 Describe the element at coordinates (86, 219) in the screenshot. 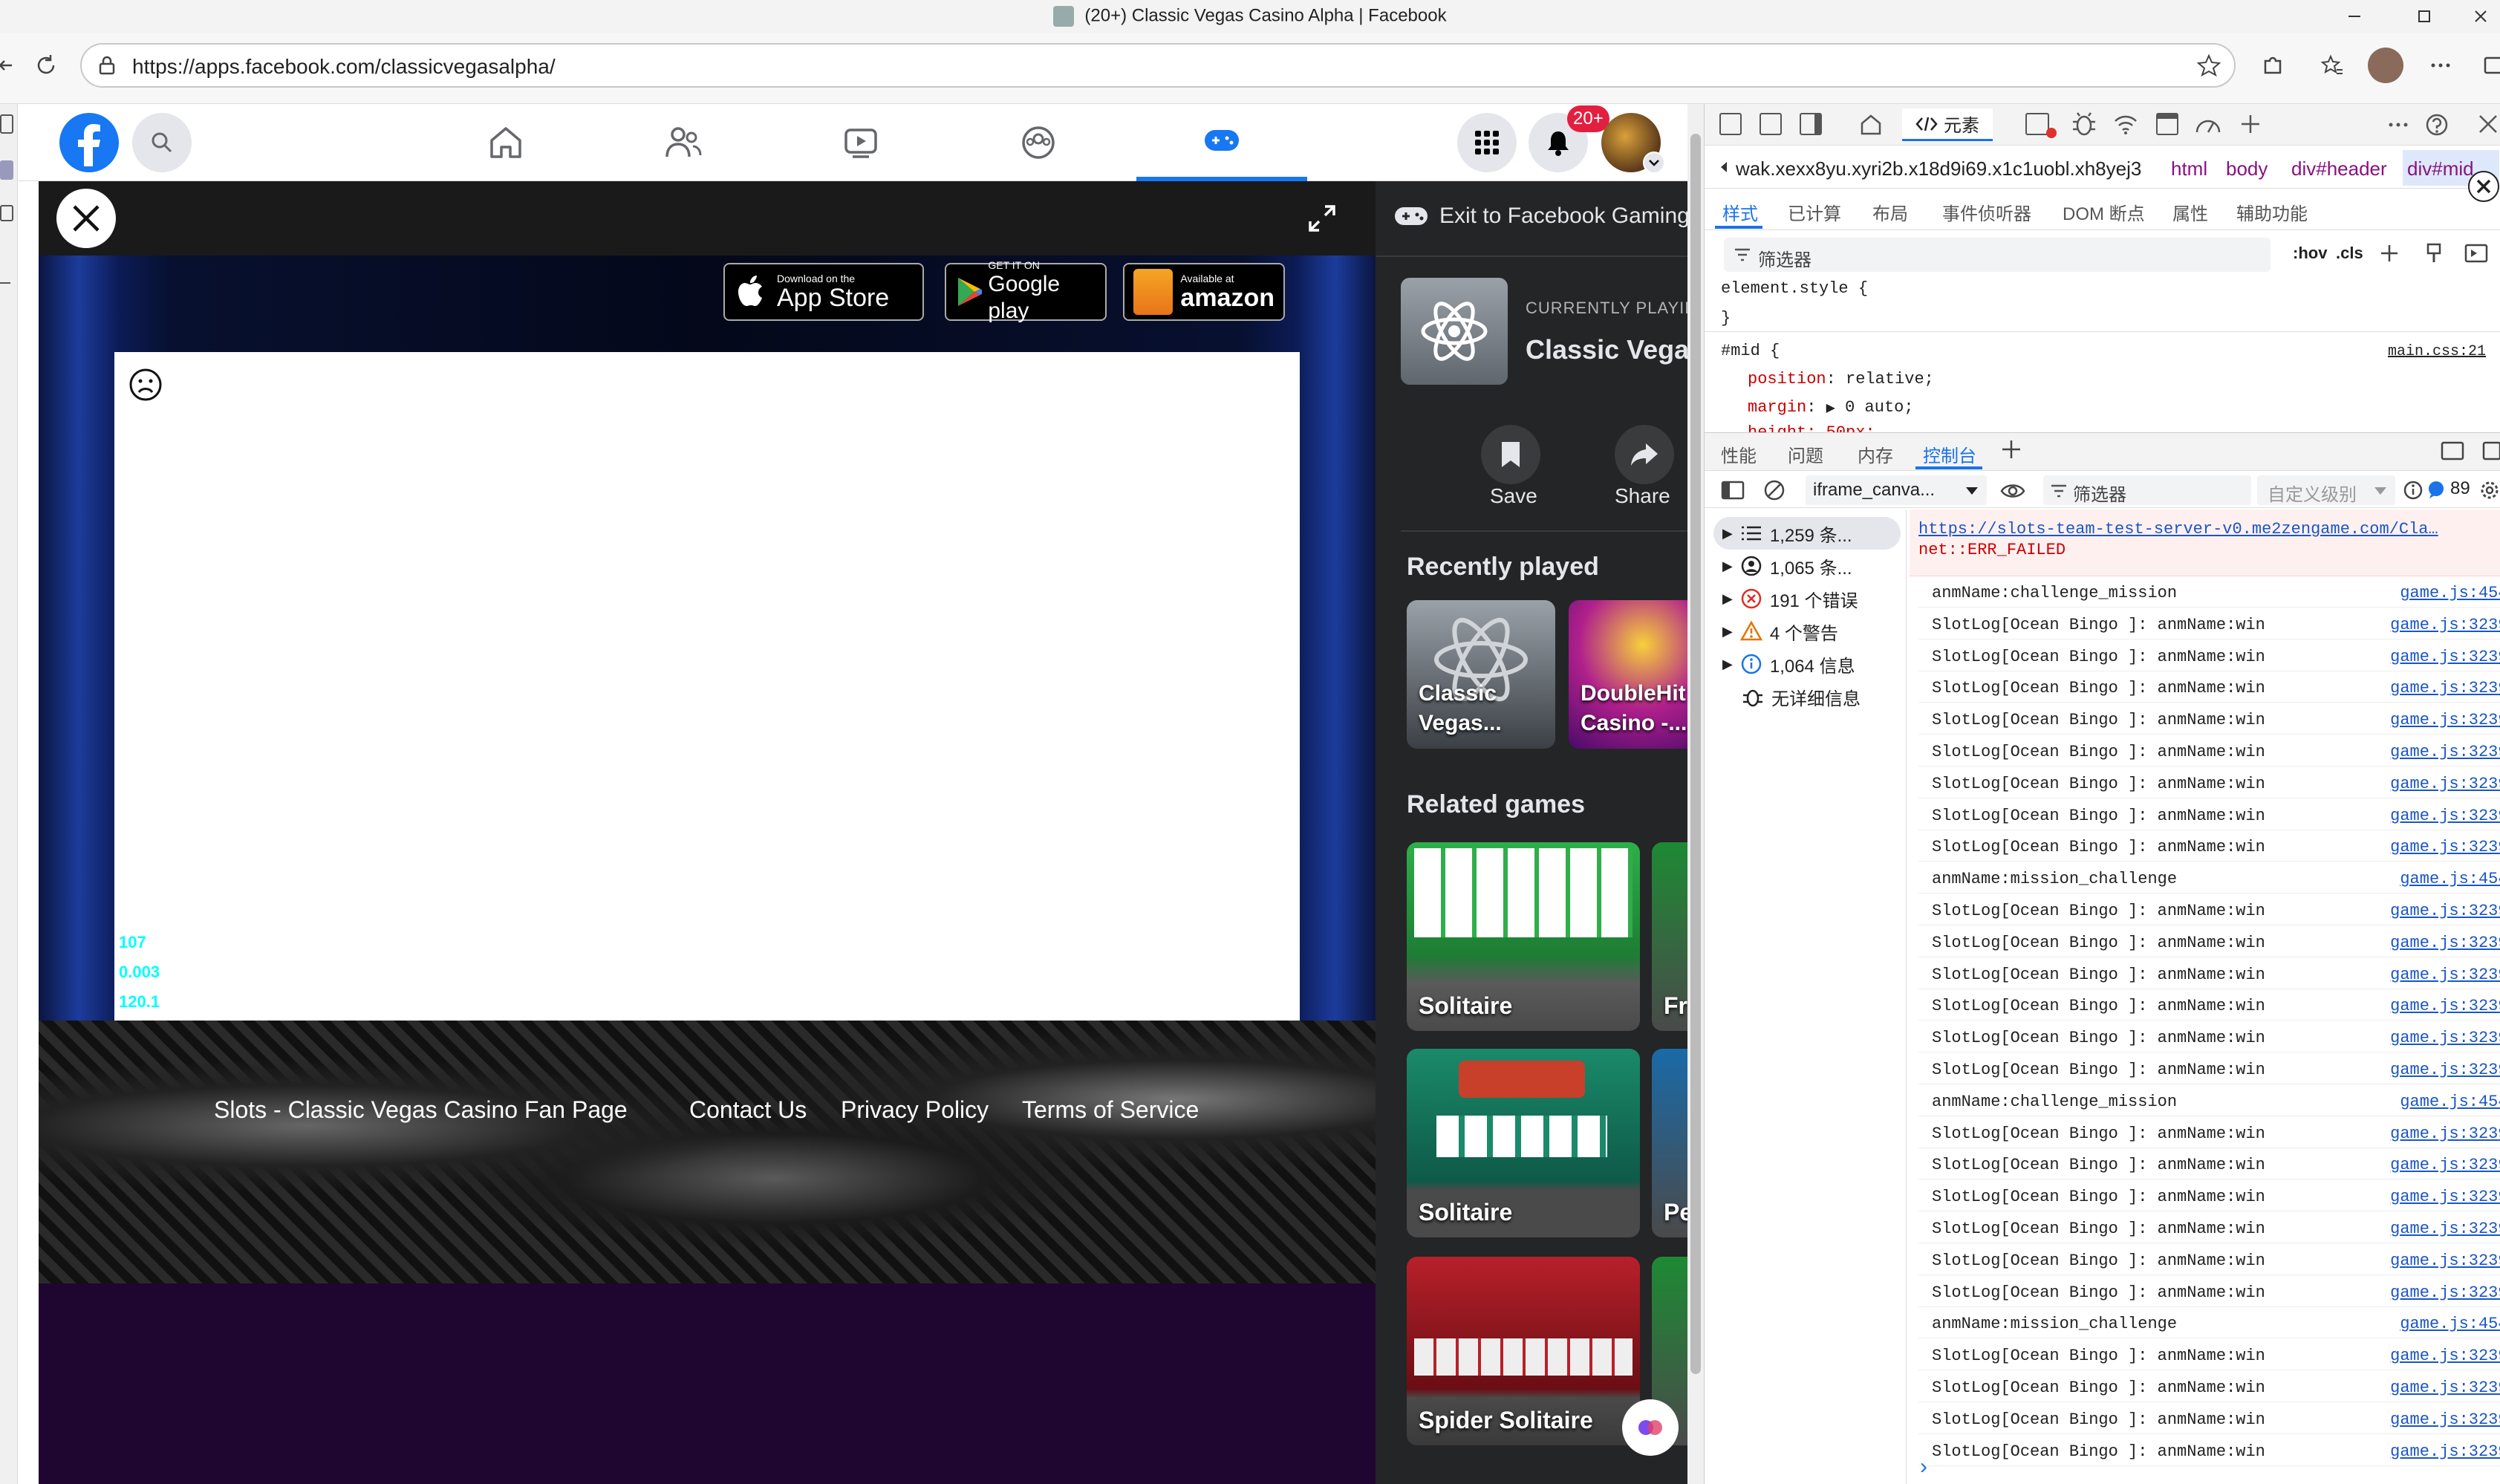

I see `close-game-button` at that location.